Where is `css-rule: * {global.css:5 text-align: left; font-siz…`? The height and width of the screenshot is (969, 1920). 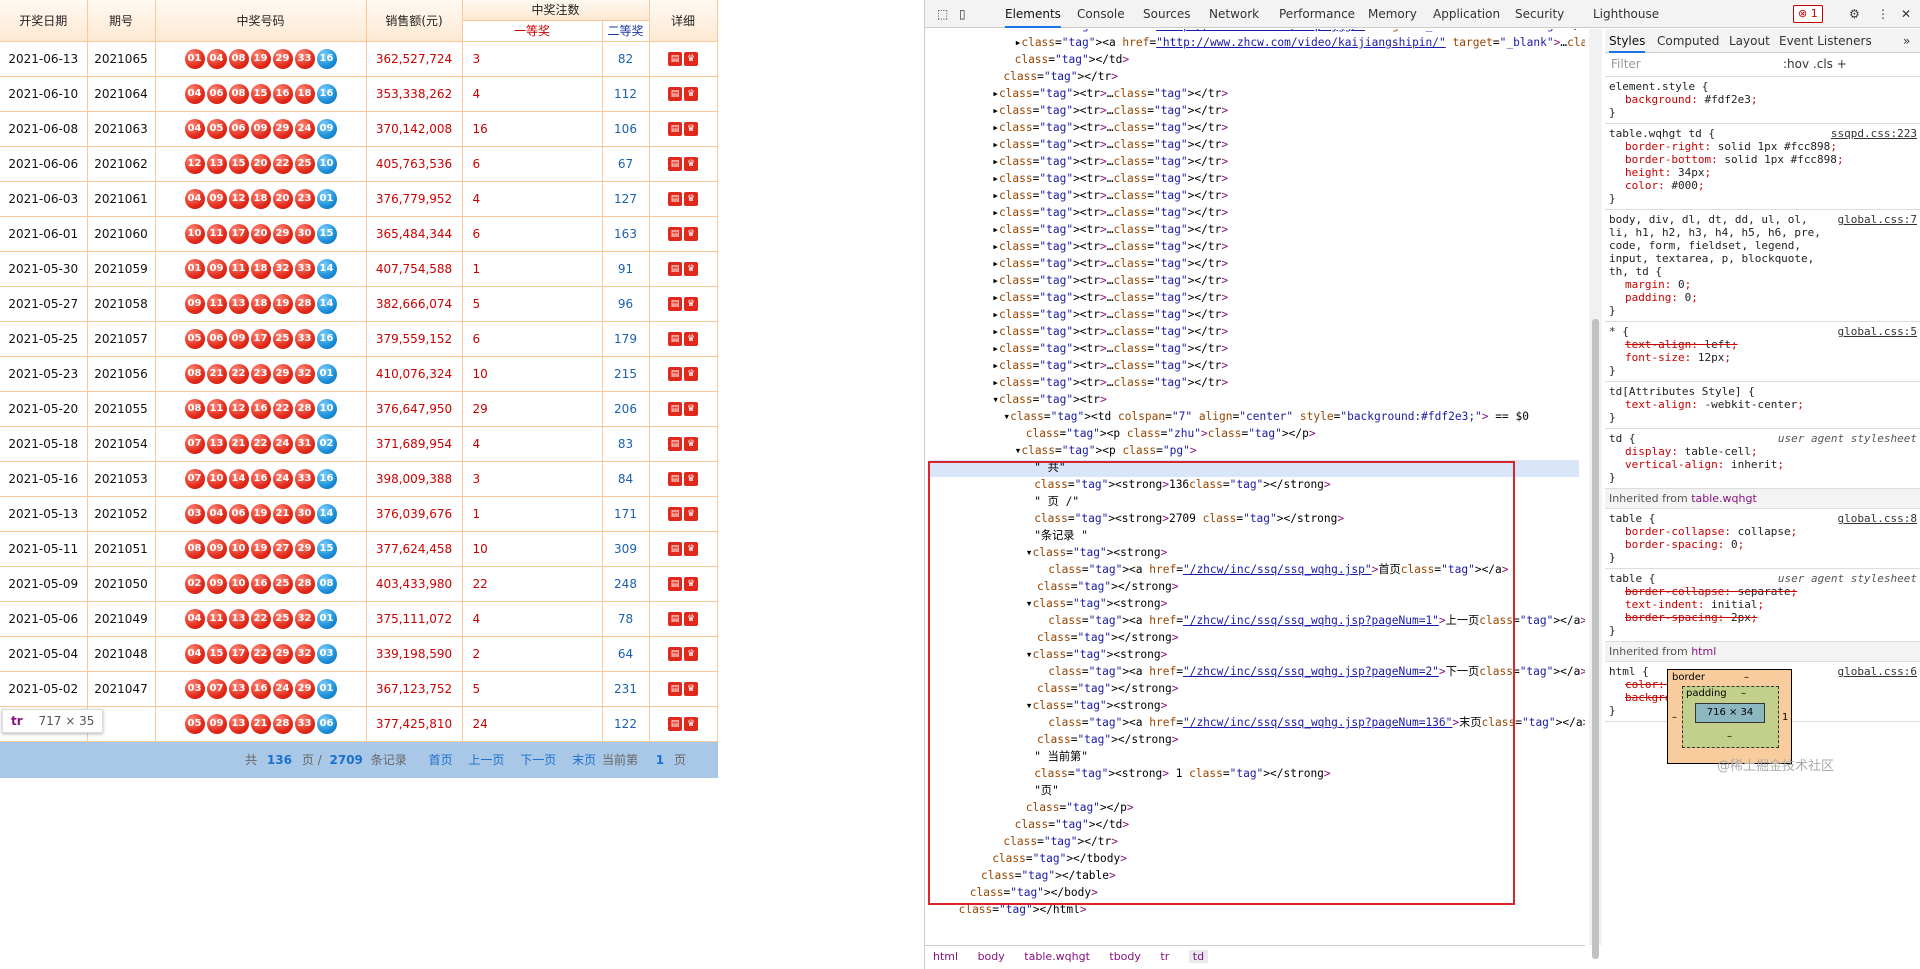 css-rule: * {global.css:5 text-align: left; font-siz… is located at coordinates (1762, 352).